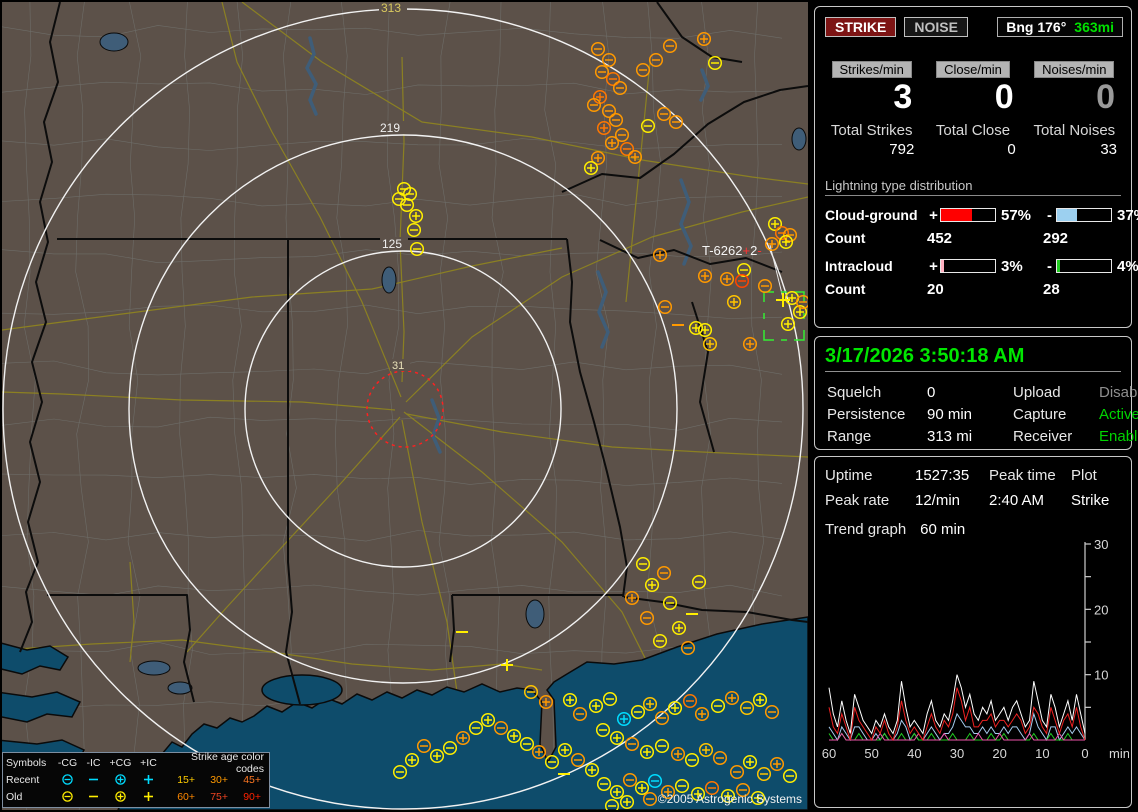 The width and height of the screenshot is (1138, 812). What do you see at coordinates (942, 289) in the screenshot?
I see `intracloud-counts: Count 20 28` at bounding box center [942, 289].